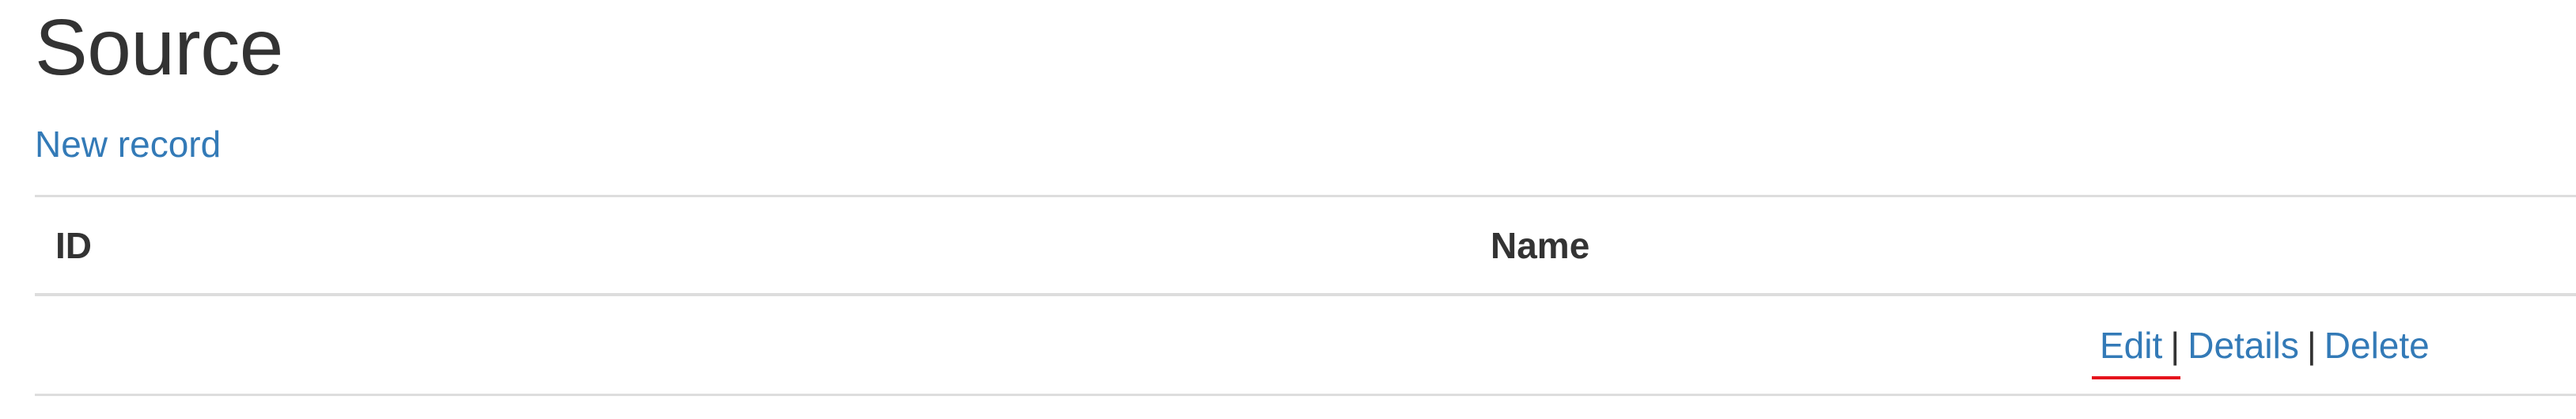  I want to click on column-header-id: ID, so click(73, 245).